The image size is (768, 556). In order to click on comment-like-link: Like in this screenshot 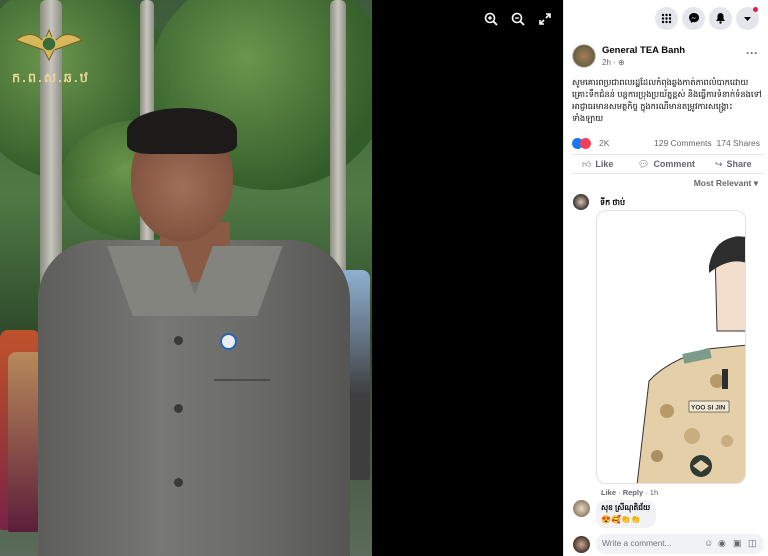, I will do `click(608, 492)`.